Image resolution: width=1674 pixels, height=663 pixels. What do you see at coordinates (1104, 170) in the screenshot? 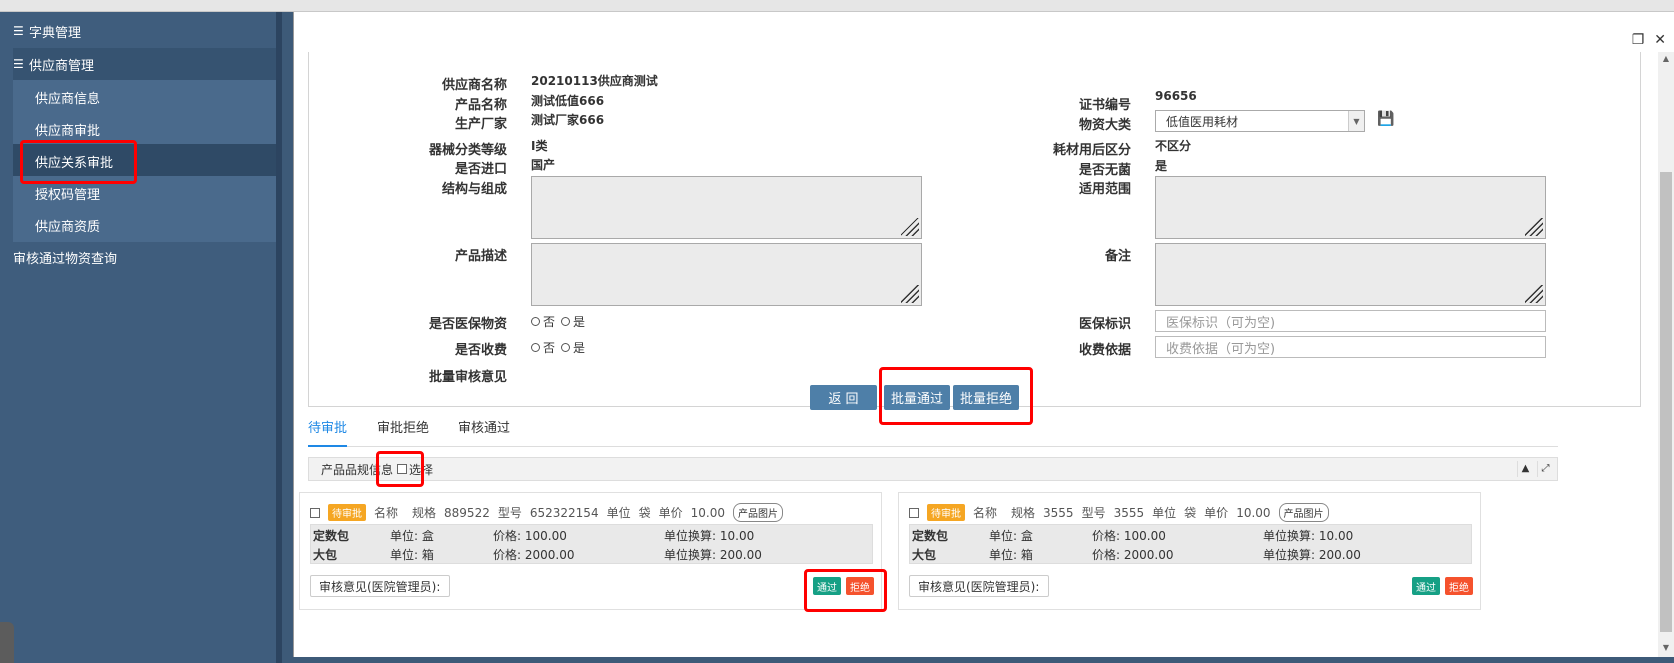
I see `sterile-label: 是否无菌` at bounding box center [1104, 170].